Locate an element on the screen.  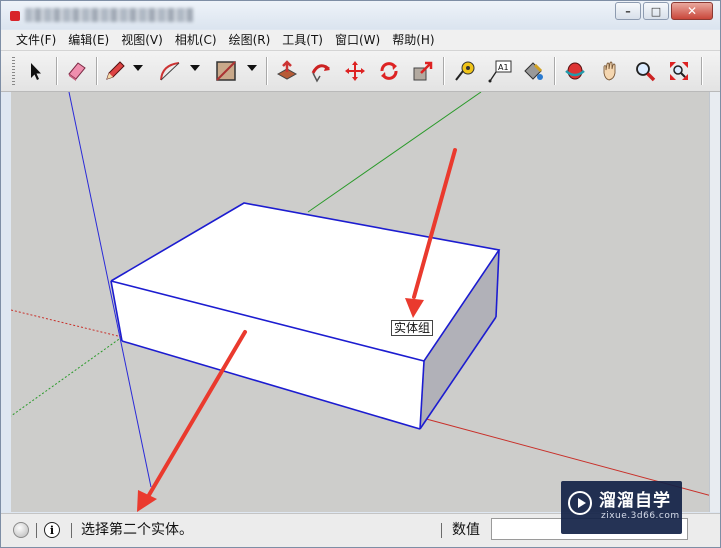
play-logo-icon is located at coordinates (580, 503).